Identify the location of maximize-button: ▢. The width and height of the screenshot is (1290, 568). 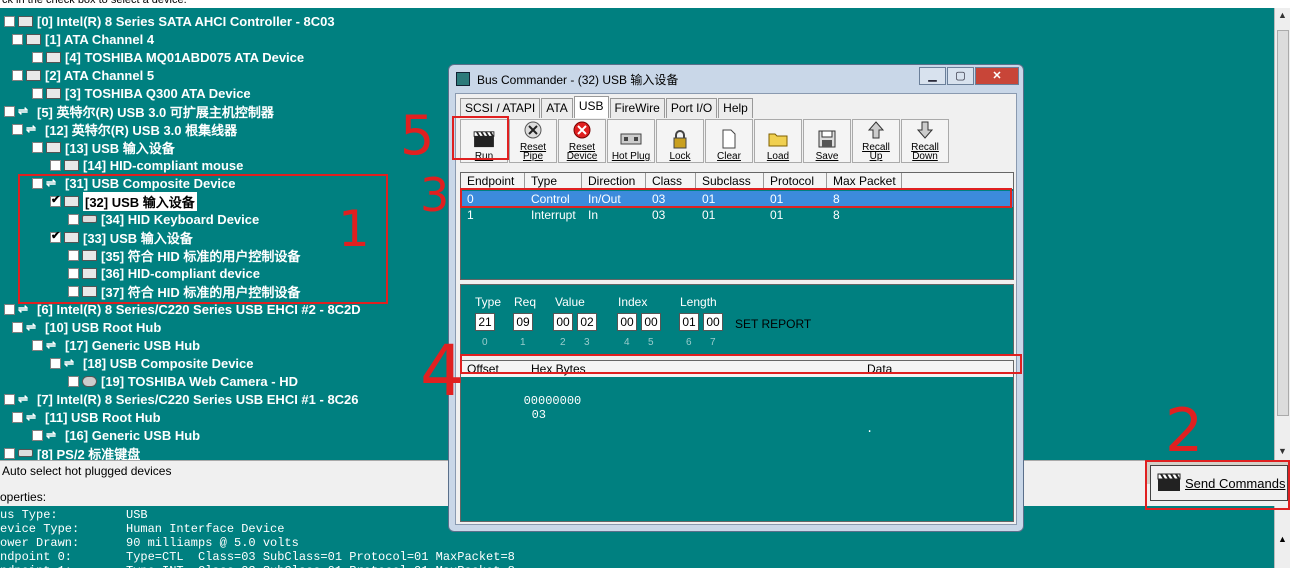
(960, 76).